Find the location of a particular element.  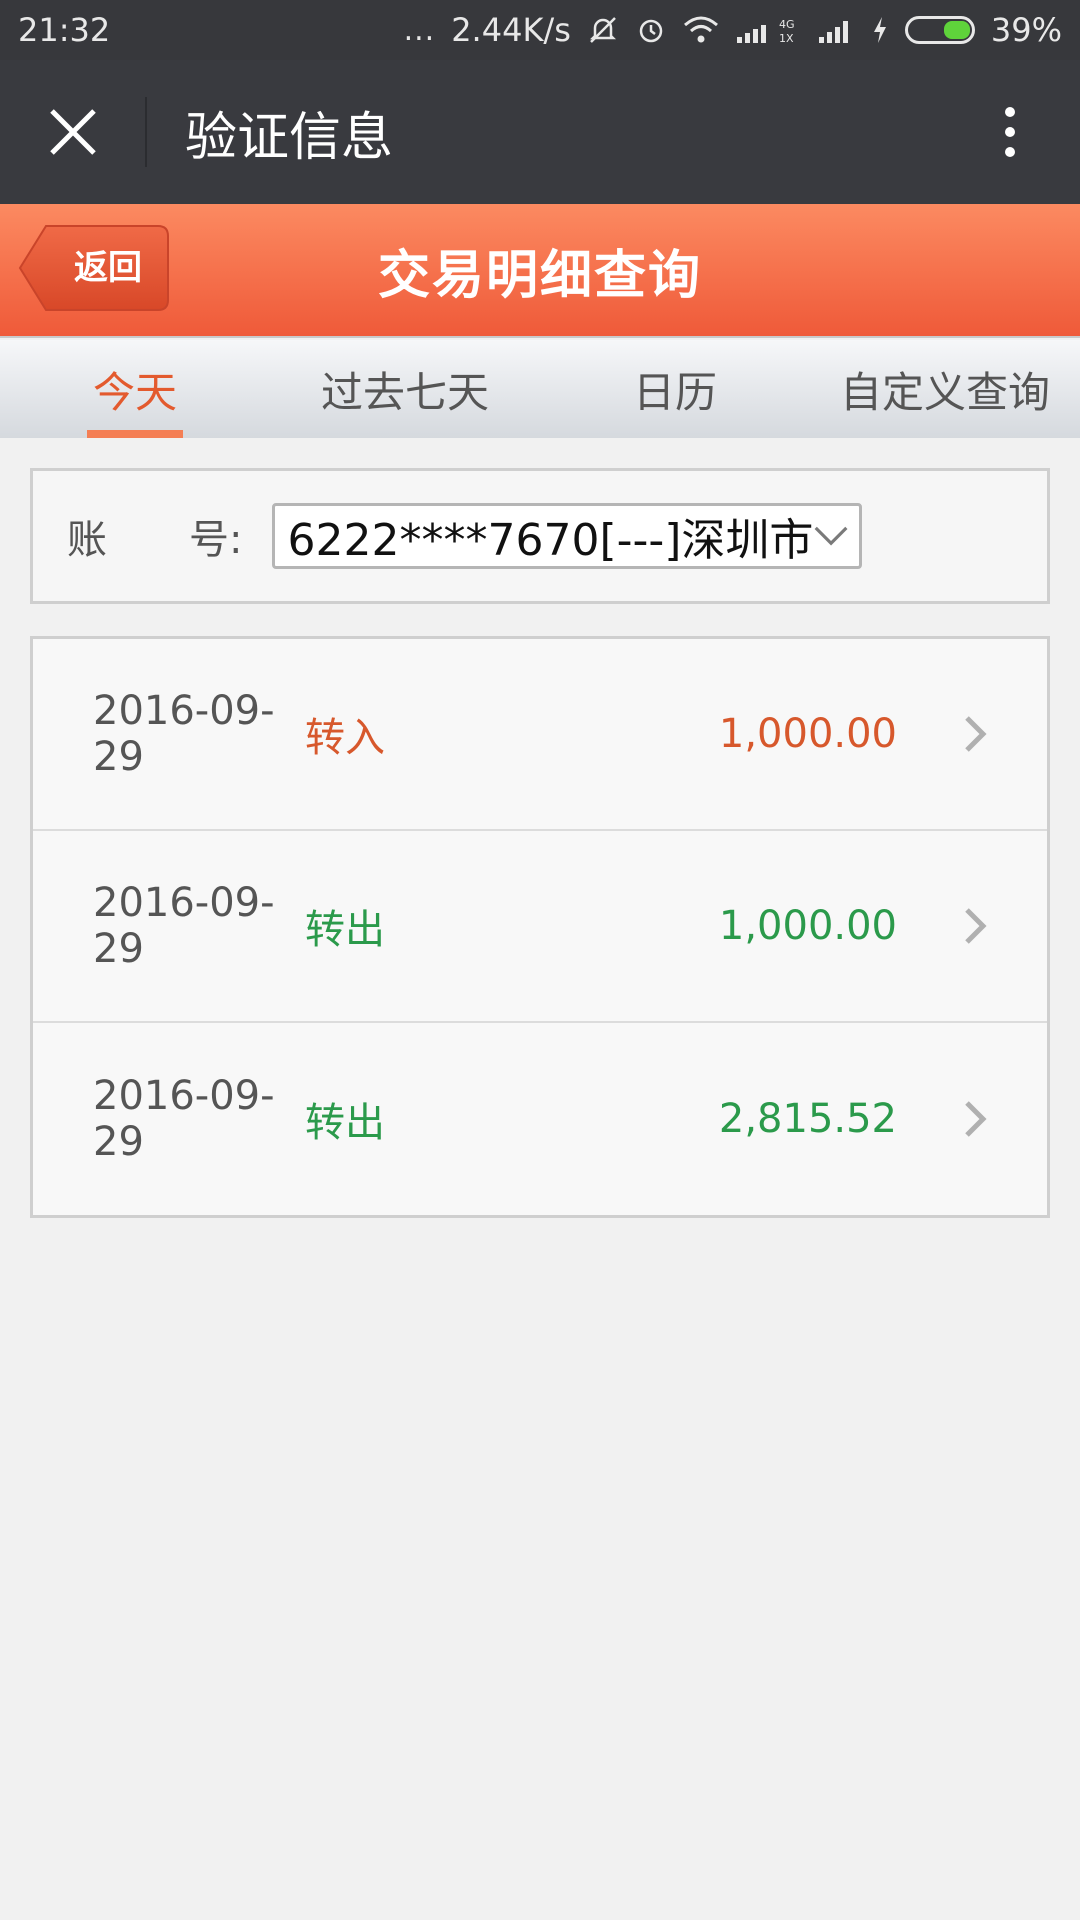

transaction-row: 2016-09-29 转出 1,000.00 is located at coordinates (540, 927).